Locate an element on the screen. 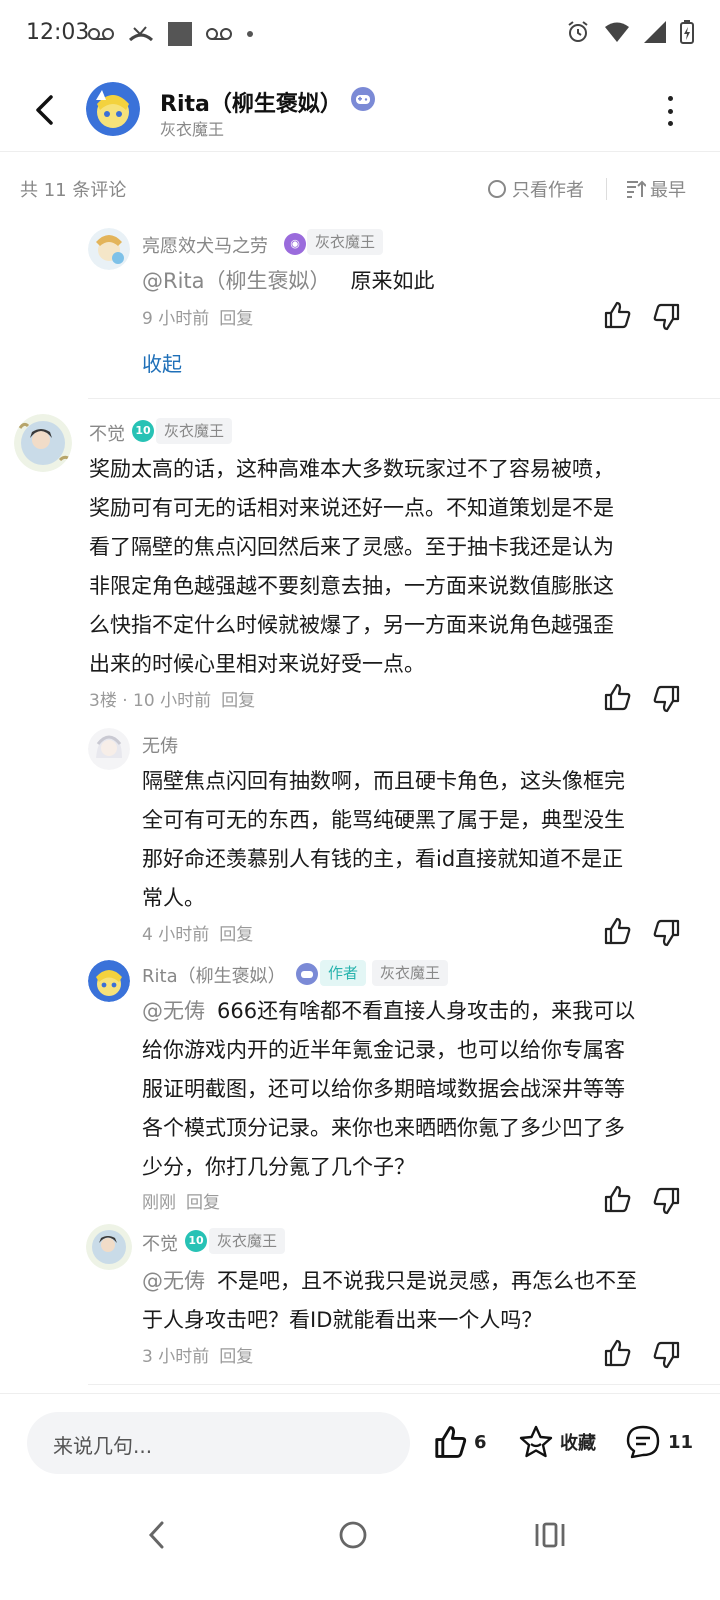  sort-icon is located at coordinates (636, 189).